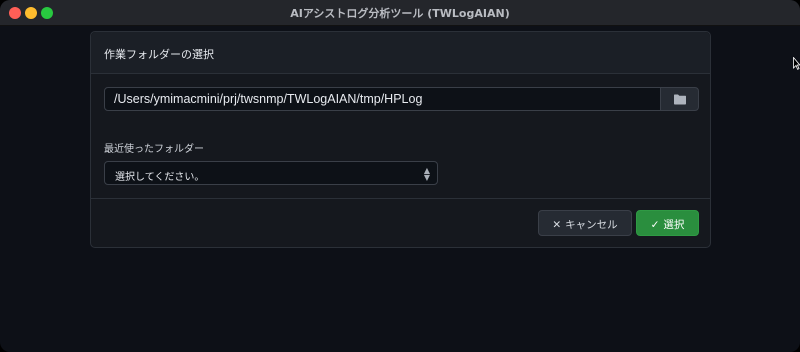  I want to click on cancel-button: ✕ キャンセル, so click(585, 223).